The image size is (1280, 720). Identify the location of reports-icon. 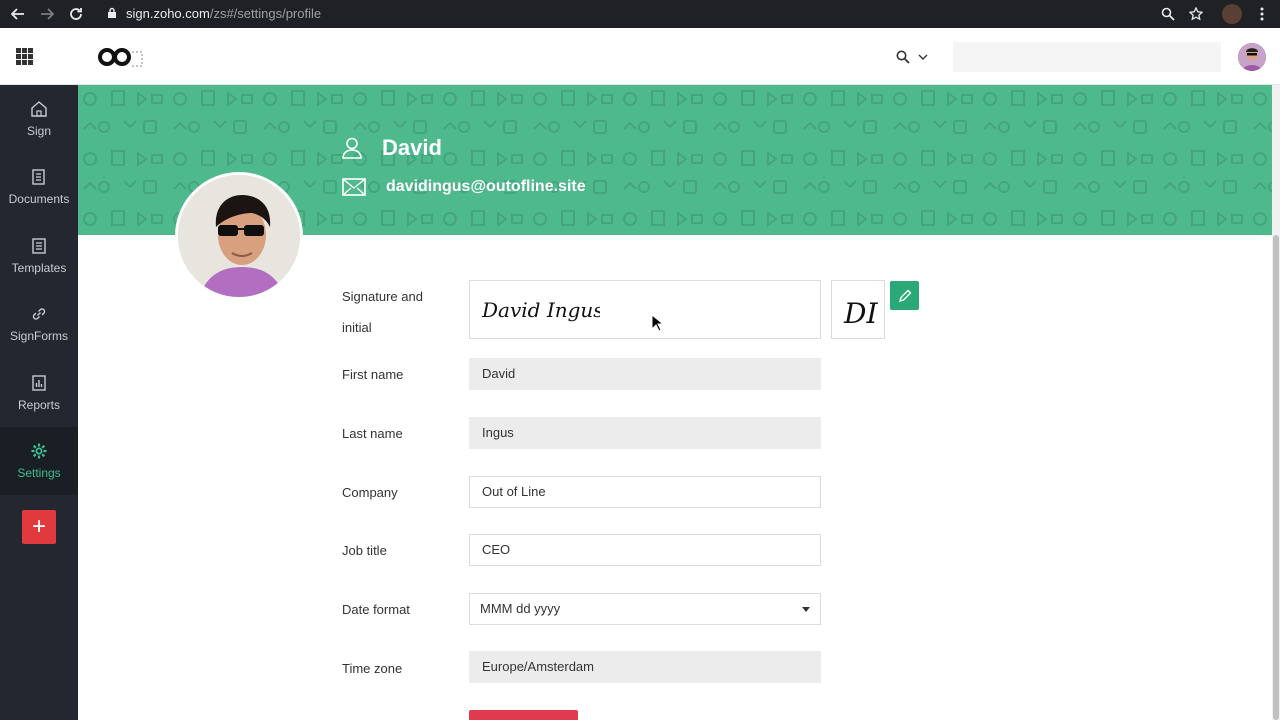
(39, 383).